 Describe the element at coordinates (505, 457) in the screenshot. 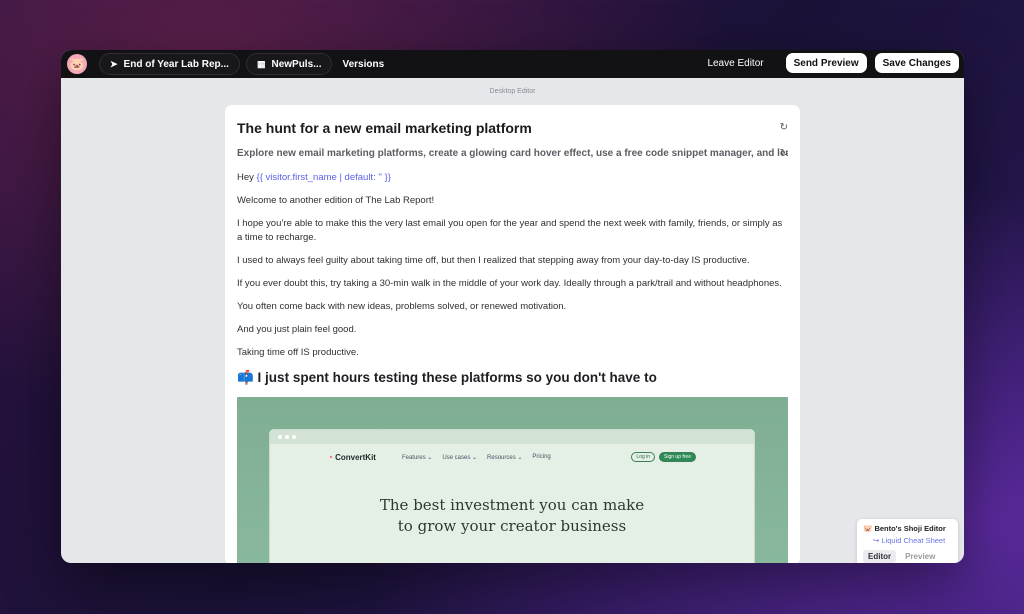

I see `site-nav-item: Resources ⌄` at that location.